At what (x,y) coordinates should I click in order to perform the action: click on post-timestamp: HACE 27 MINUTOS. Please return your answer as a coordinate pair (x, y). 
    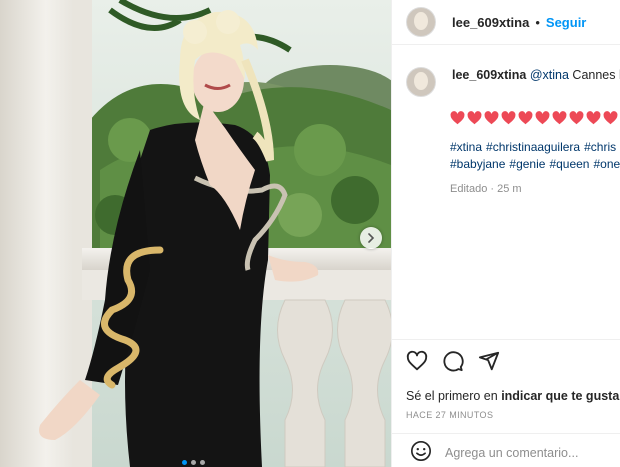
    Looking at the image, I should click on (450, 415).